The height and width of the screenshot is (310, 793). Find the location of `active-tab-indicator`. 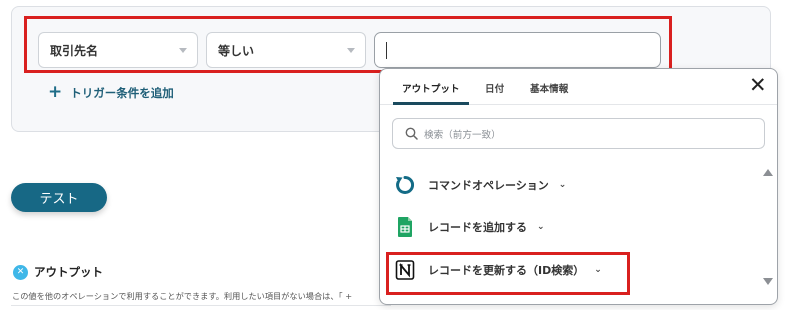

active-tab-indicator is located at coordinates (431, 103).